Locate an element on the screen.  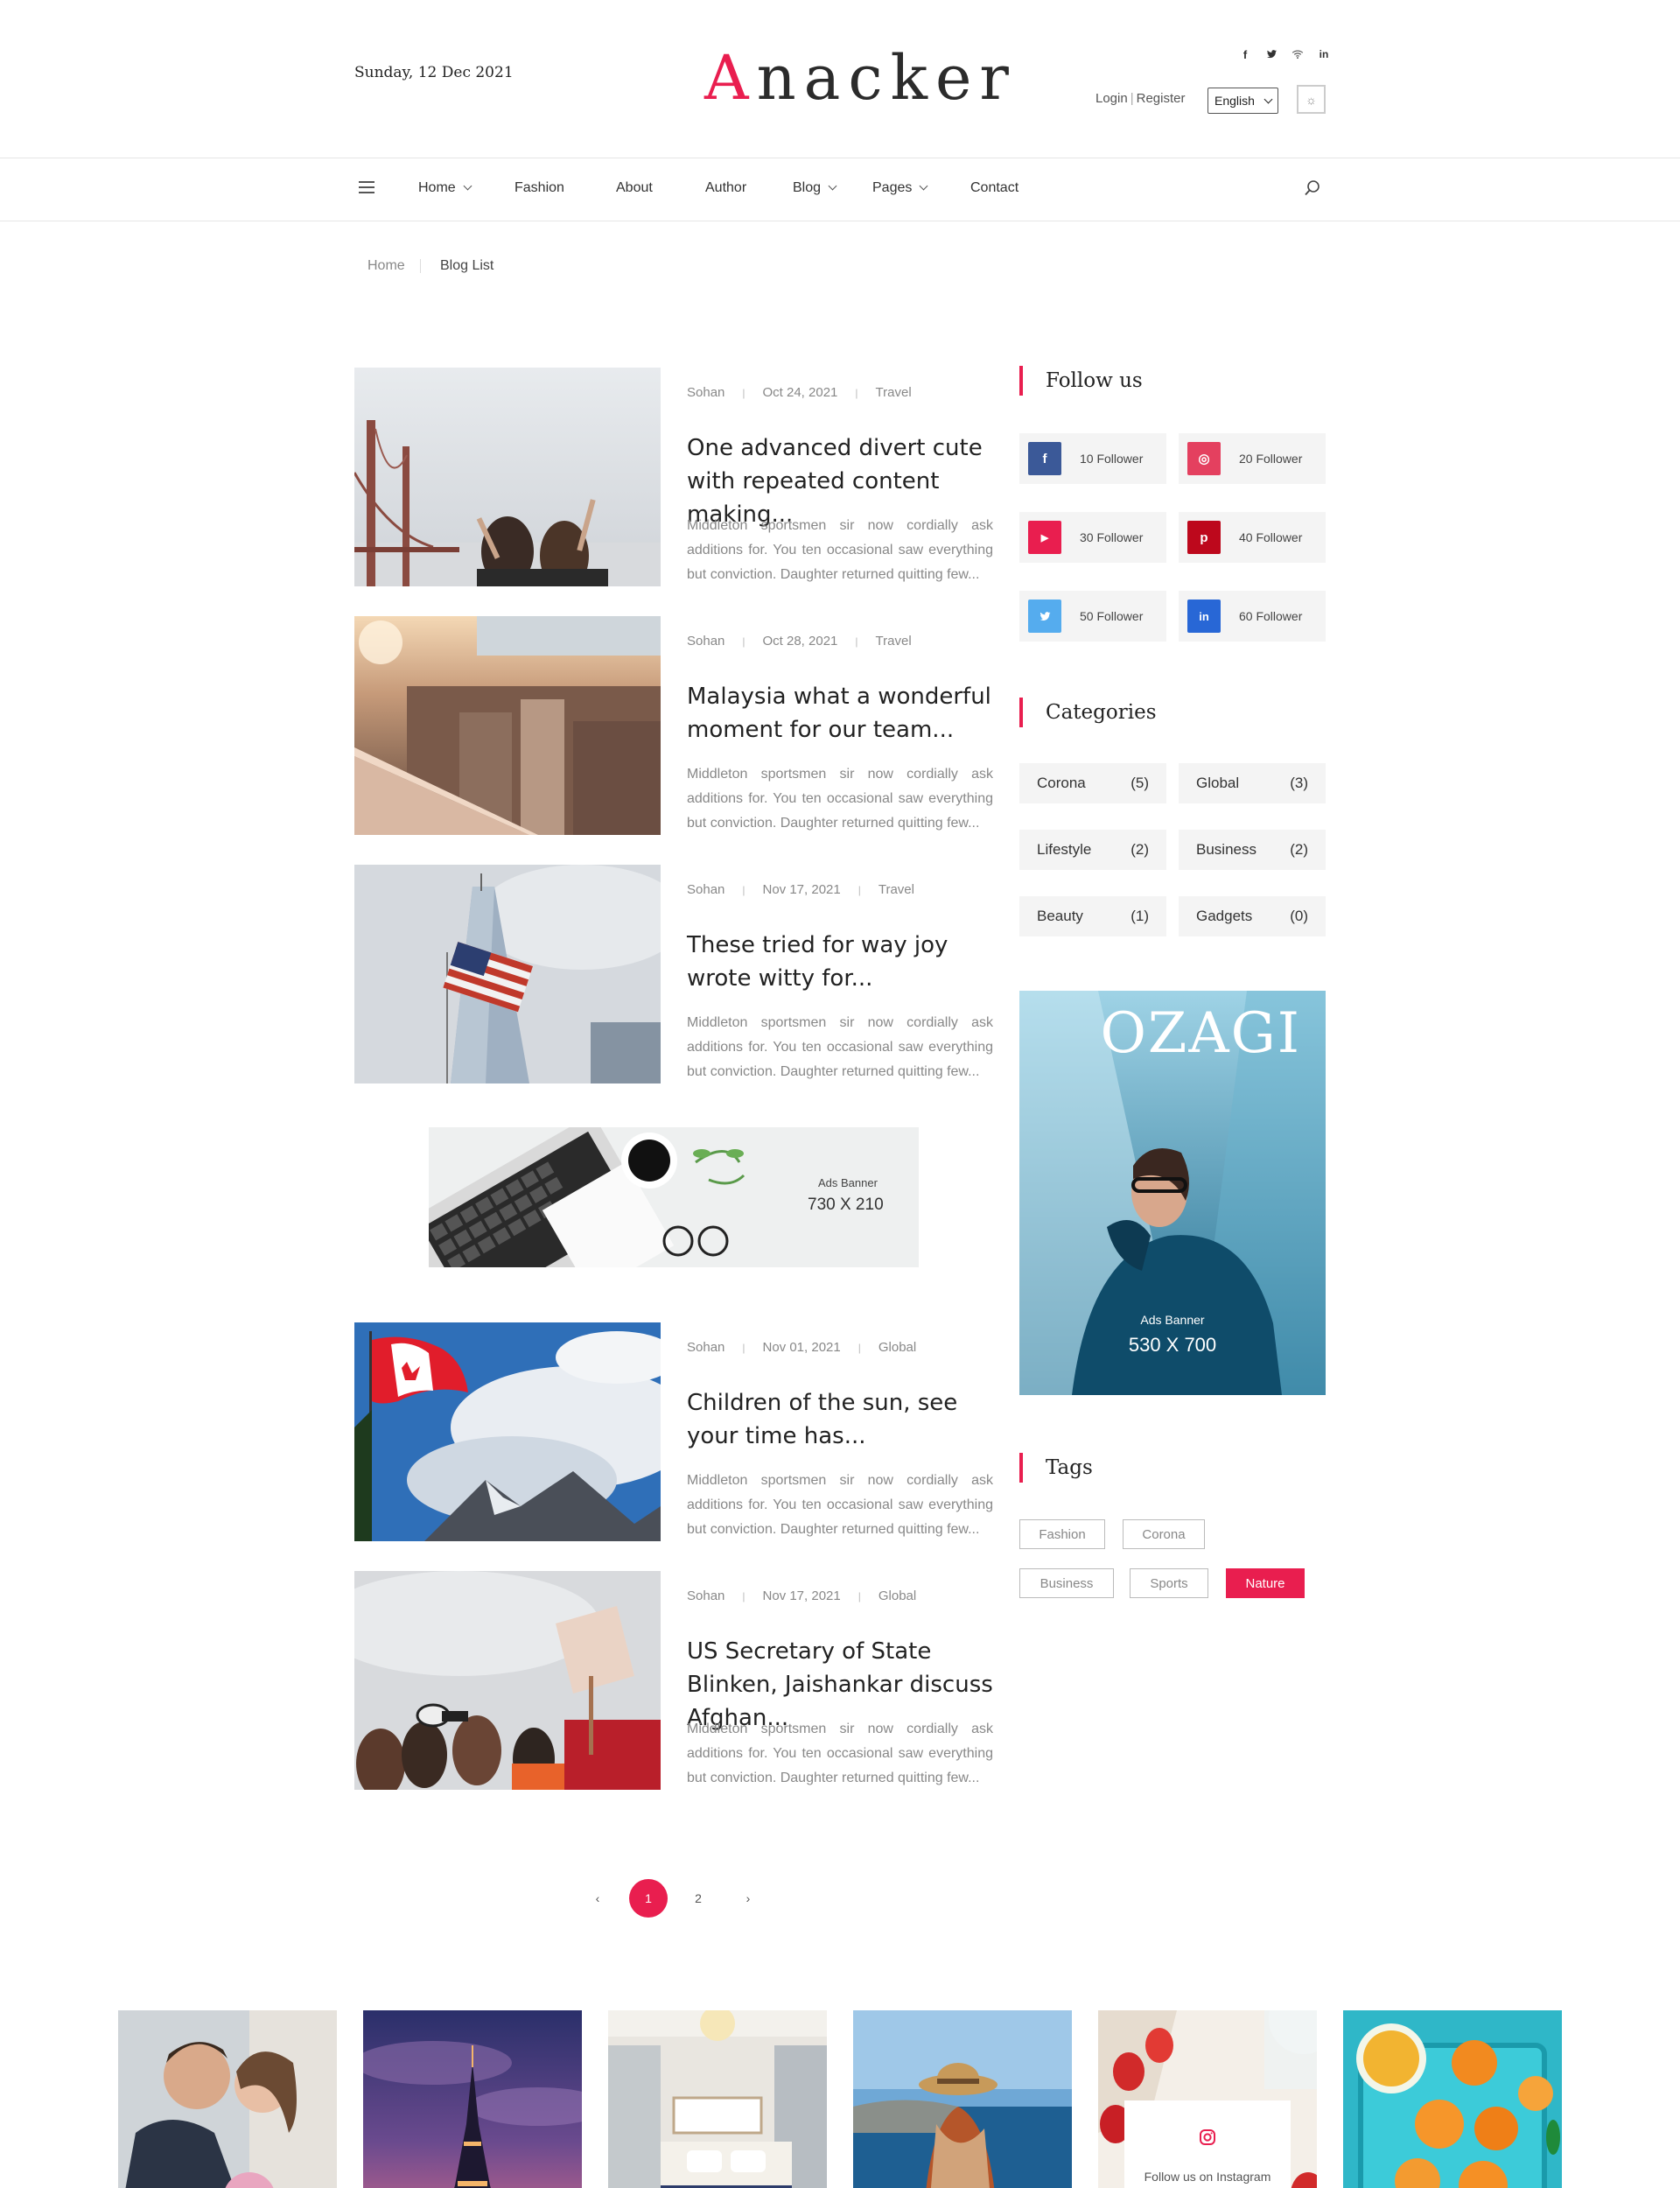
wifi-icon is located at coordinates (1298, 54).